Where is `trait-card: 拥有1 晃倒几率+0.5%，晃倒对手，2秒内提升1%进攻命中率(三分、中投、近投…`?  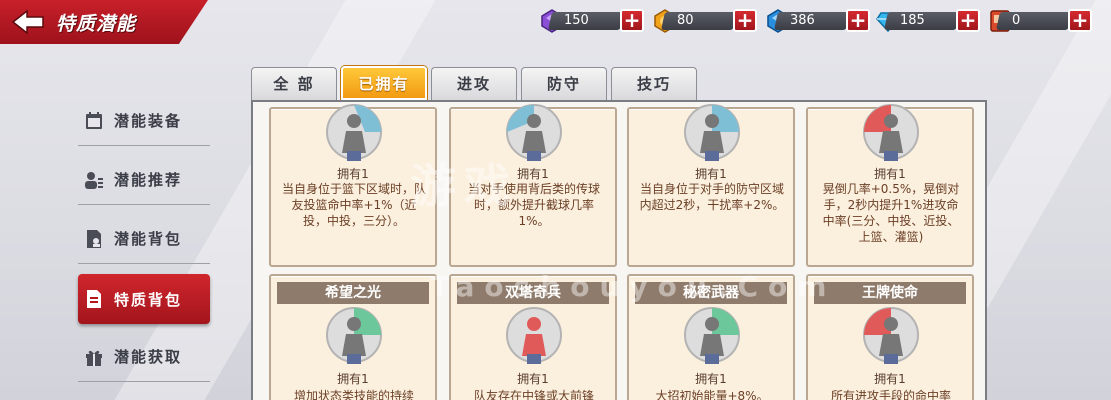 trait-card: 拥有1 晃倒几率+0.5%，晃倒对手，2秒内提升1%进攻命中率(三分、中投、近投… is located at coordinates (890, 185).